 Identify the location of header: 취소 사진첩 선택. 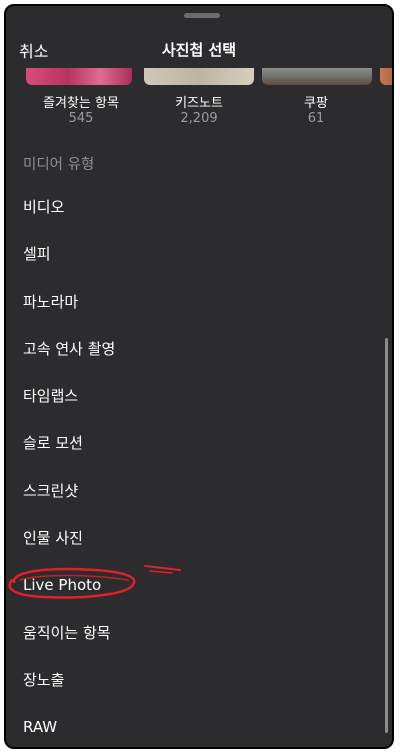
(199, 50).